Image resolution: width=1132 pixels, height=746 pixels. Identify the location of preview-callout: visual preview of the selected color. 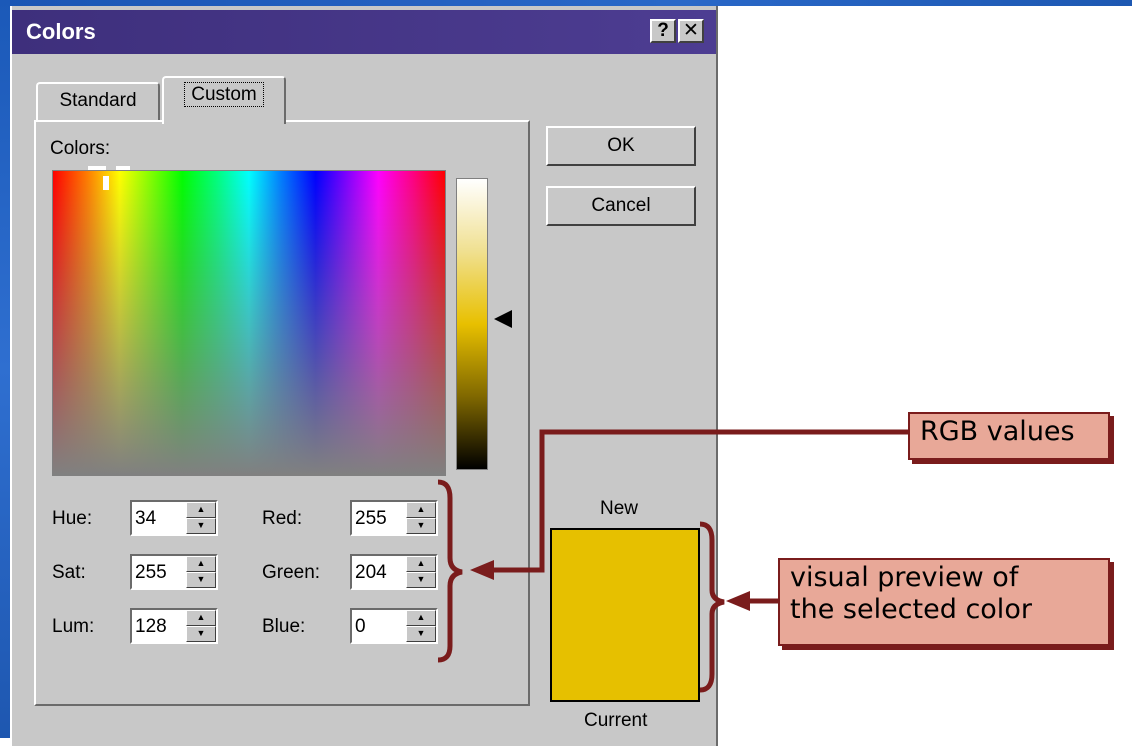
(944, 602).